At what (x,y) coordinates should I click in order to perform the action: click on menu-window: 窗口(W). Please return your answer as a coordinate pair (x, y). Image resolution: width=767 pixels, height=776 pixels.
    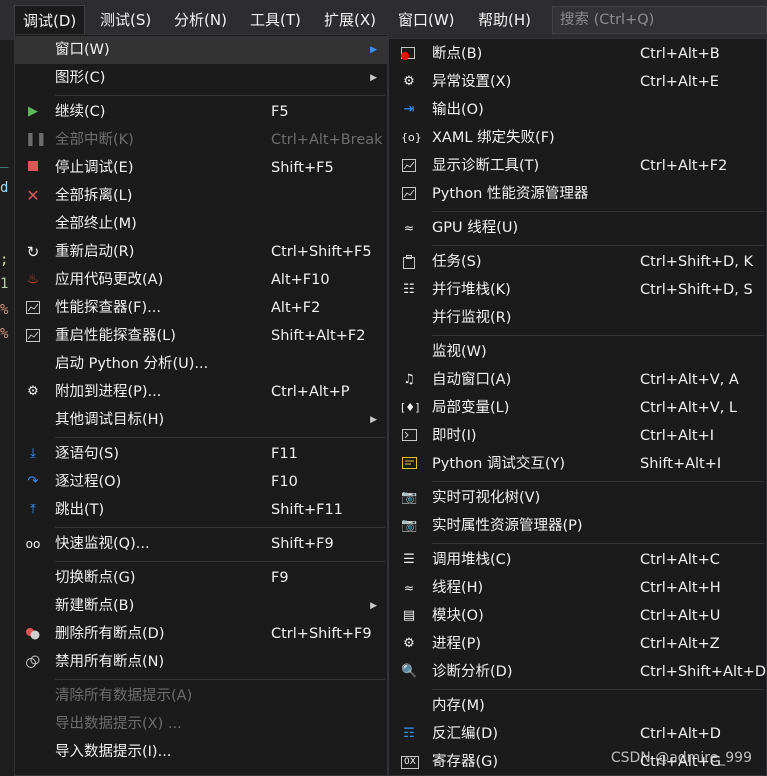
    Looking at the image, I should click on (426, 20).